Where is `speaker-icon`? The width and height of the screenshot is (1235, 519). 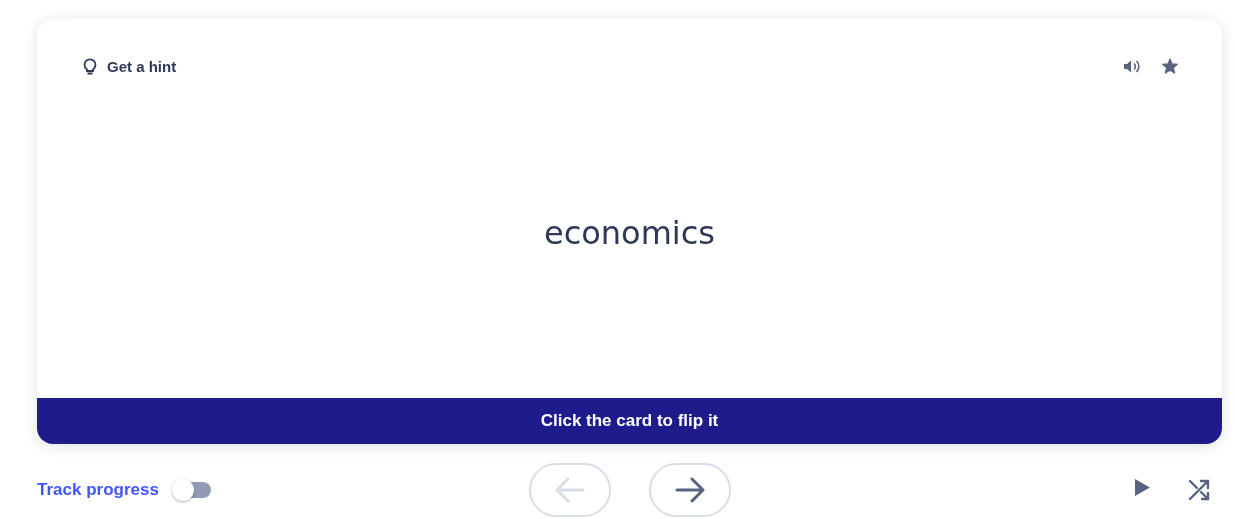 speaker-icon is located at coordinates (1131, 66).